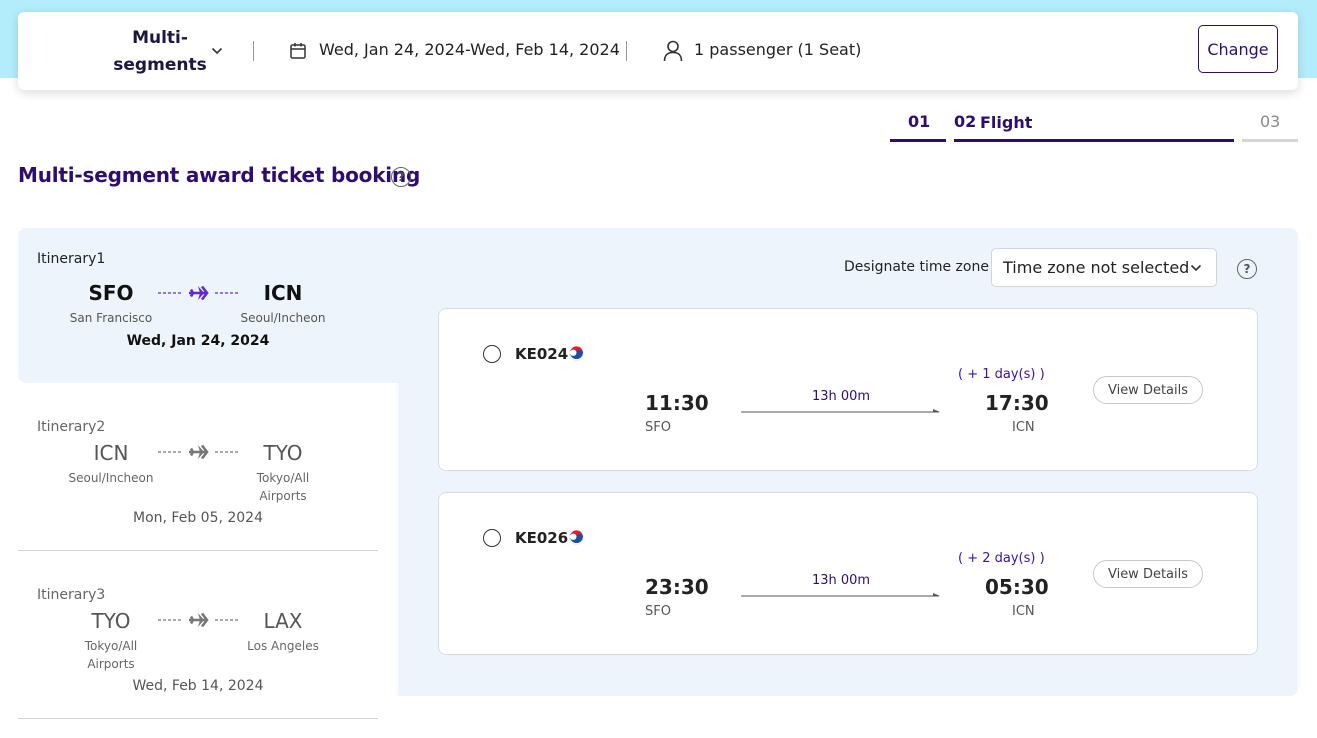 This screenshot has height=738, width=1317. What do you see at coordinates (542, 354) in the screenshot?
I see `flight-number: KE024` at bounding box center [542, 354].